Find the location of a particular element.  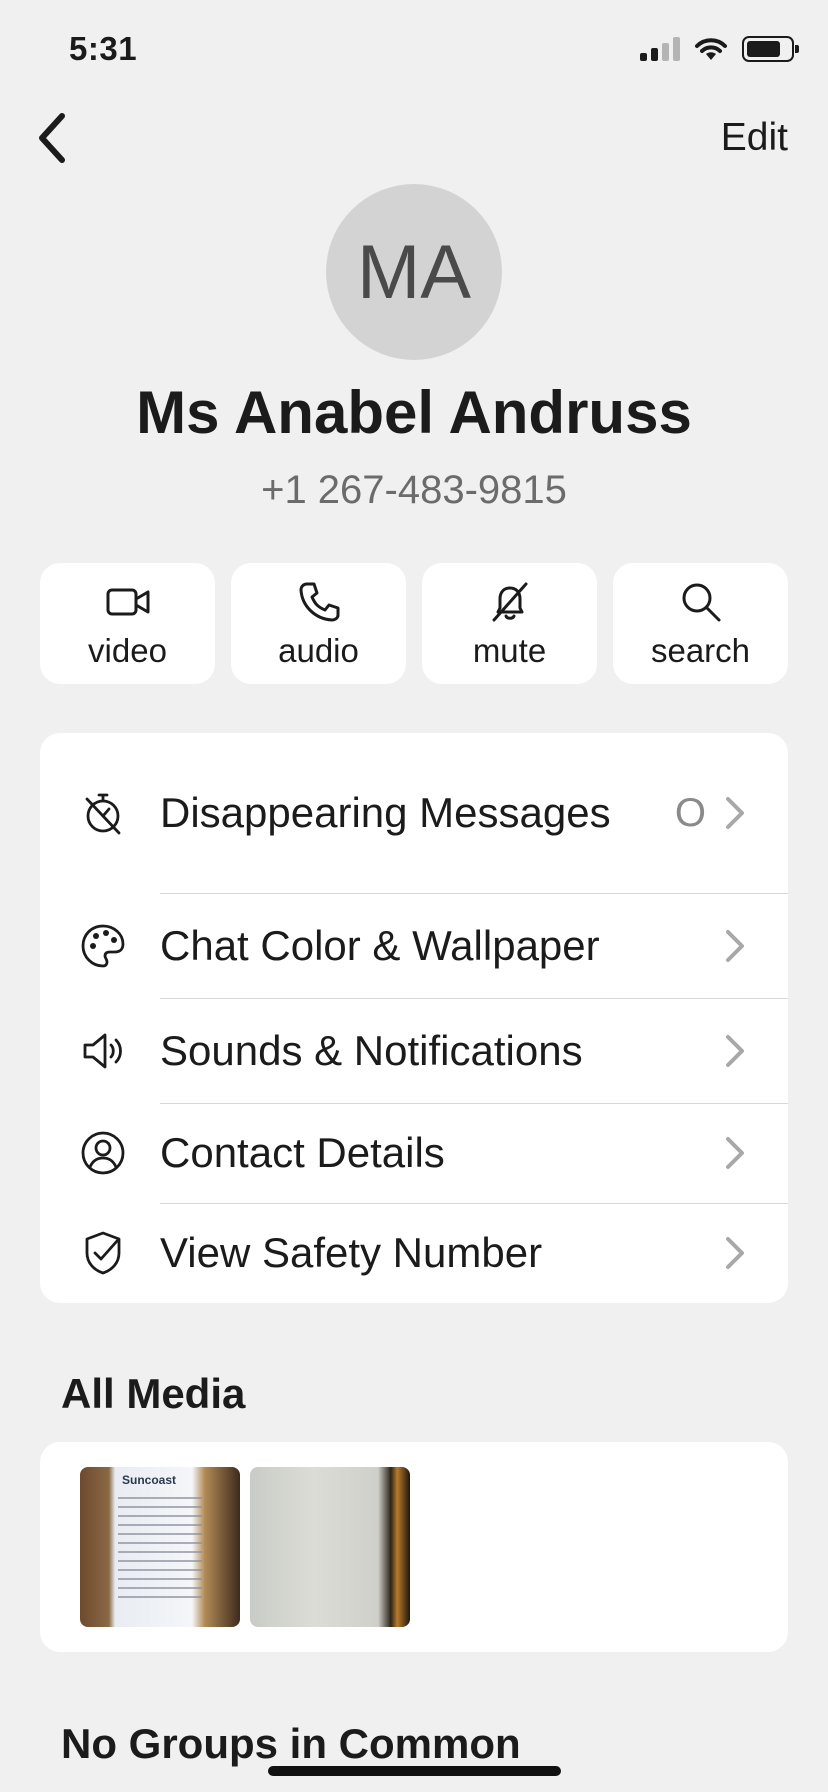

media-thumbnail: Suncoast is located at coordinates (160, 1547).